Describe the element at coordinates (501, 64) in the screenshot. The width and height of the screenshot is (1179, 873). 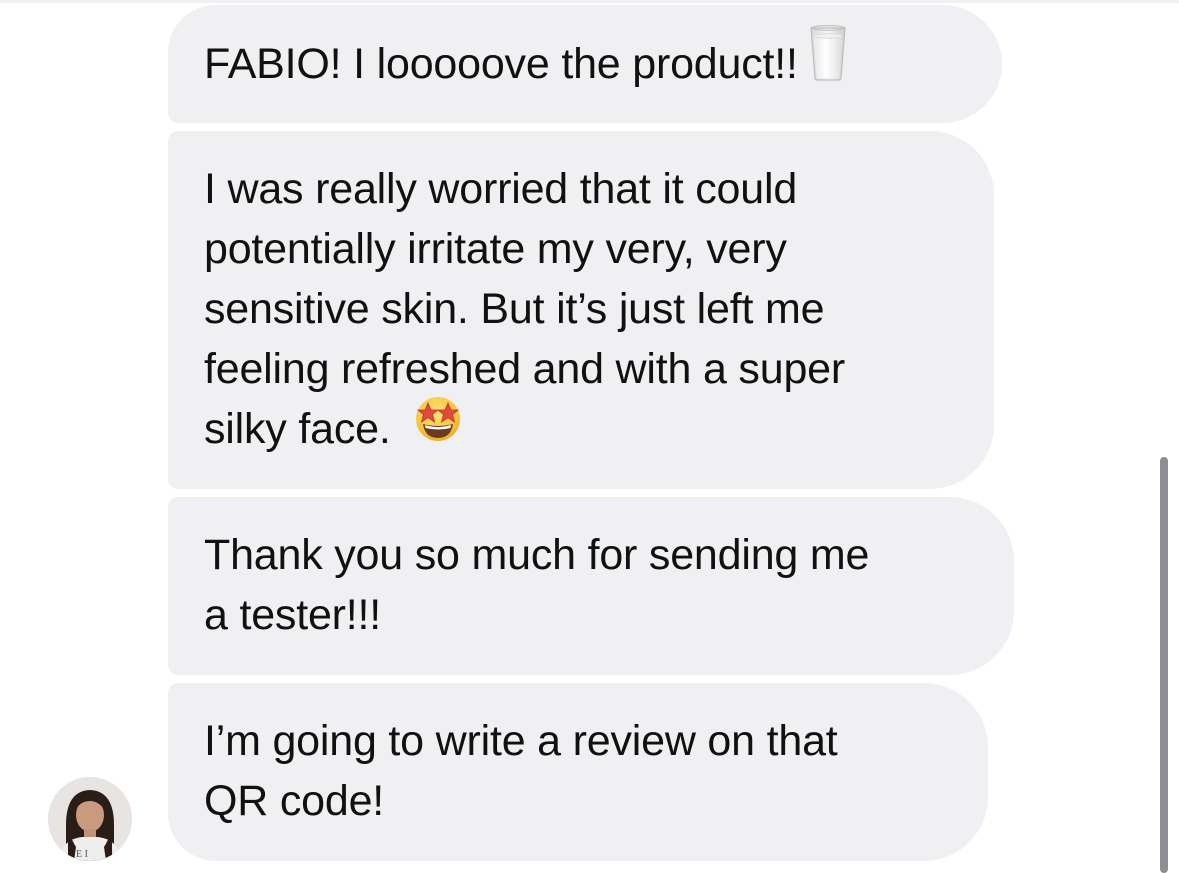
I see `message-text-1: FABIO! I looooove the product!!` at that location.